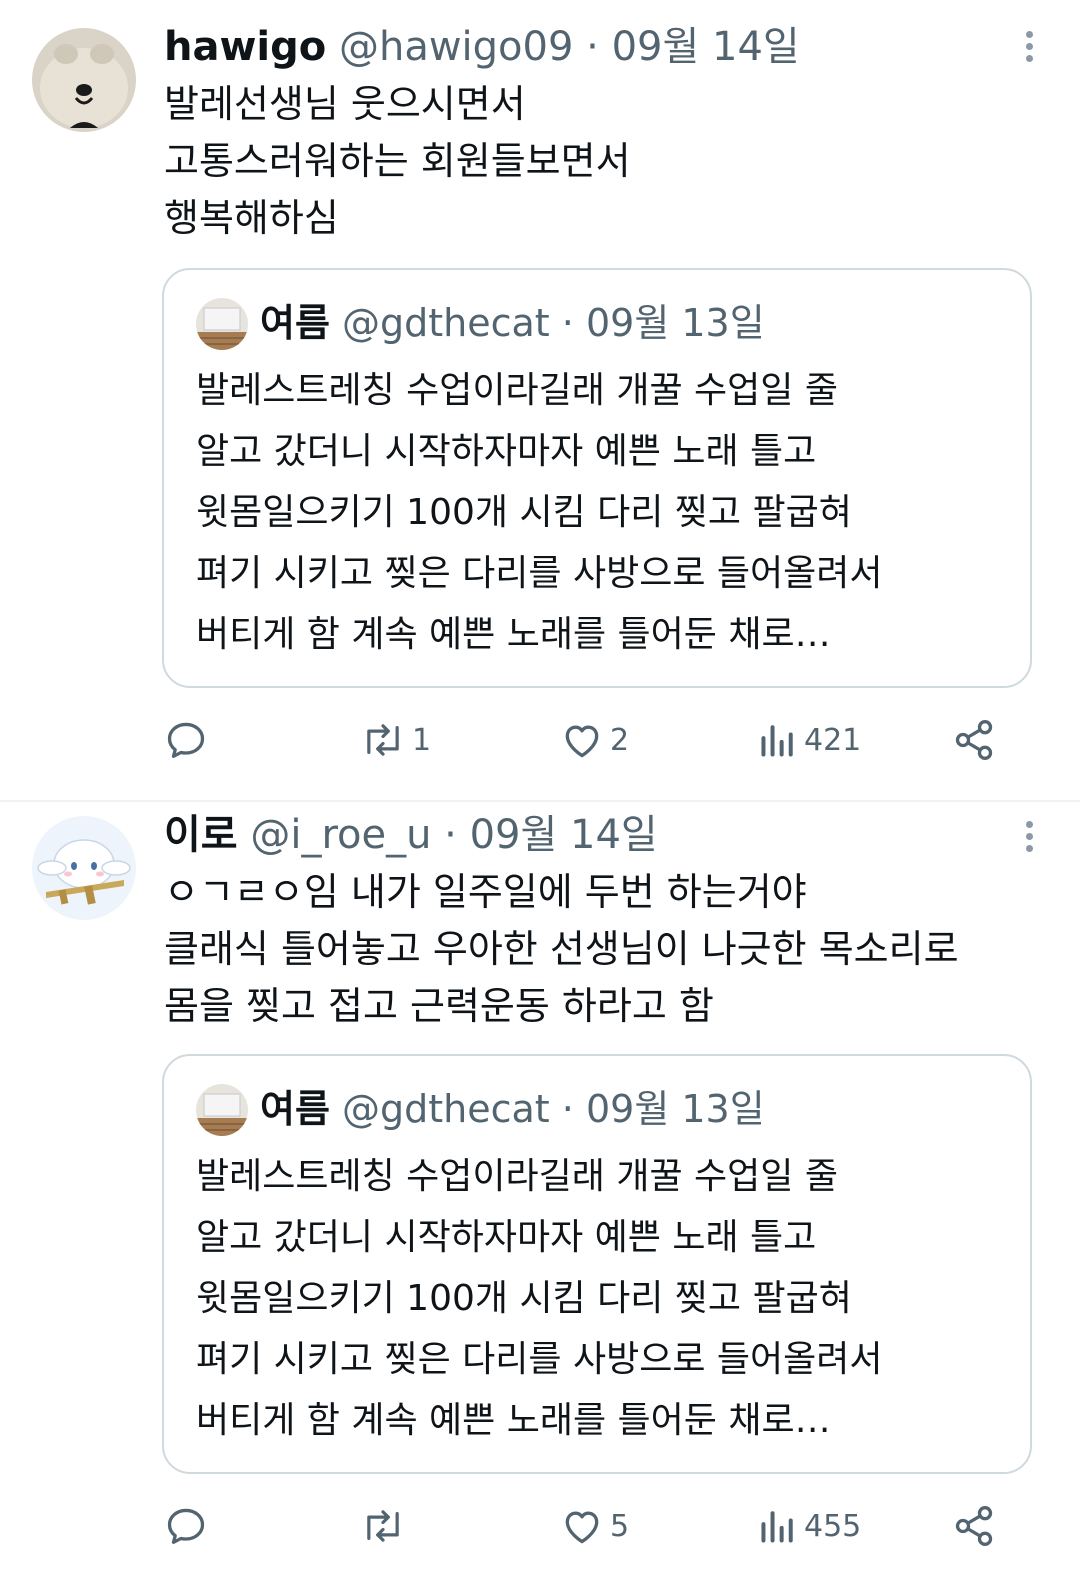 Image resolution: width=1080 pixels, height=1596 pixels. Describe the element at coordinates (201, 835) in the screenshot. I see `display-name: 이로` at that location.